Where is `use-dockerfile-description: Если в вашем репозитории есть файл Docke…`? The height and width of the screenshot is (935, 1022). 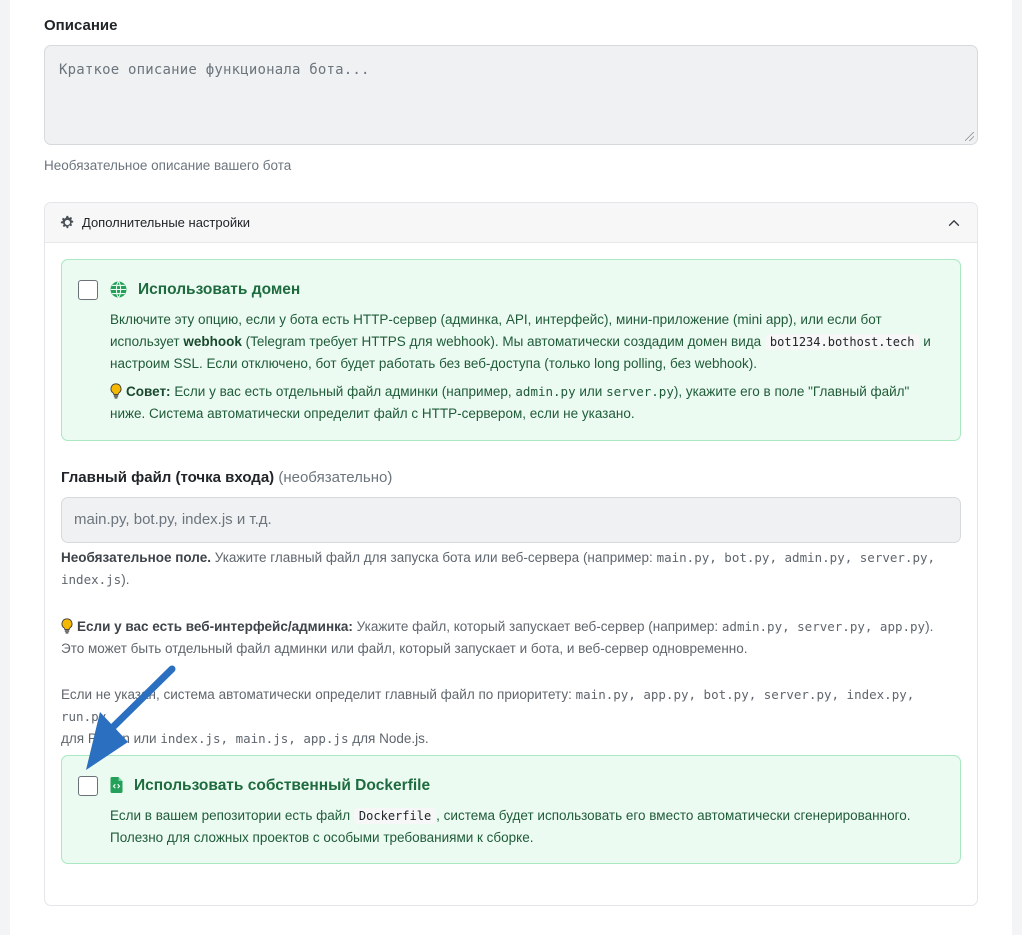
use-dockerfile-description: Если в вашем репозитории есть файл Docke… is located at coordinates (510, 826).